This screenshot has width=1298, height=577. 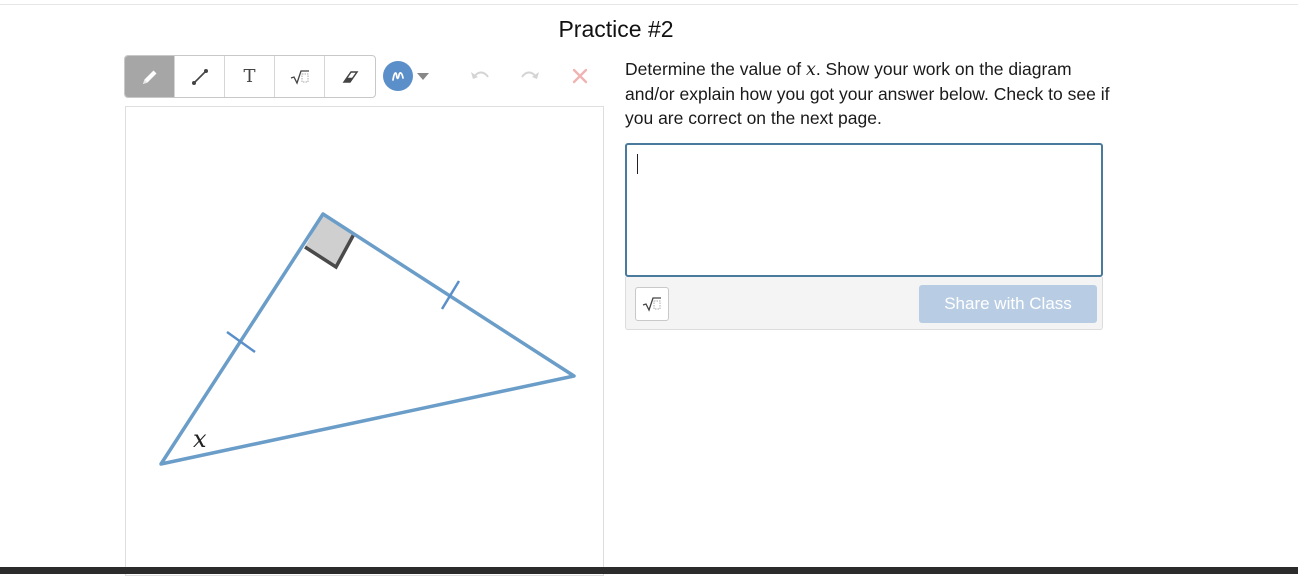 I want to click on eraser-icon, so click(x=350, y=76).